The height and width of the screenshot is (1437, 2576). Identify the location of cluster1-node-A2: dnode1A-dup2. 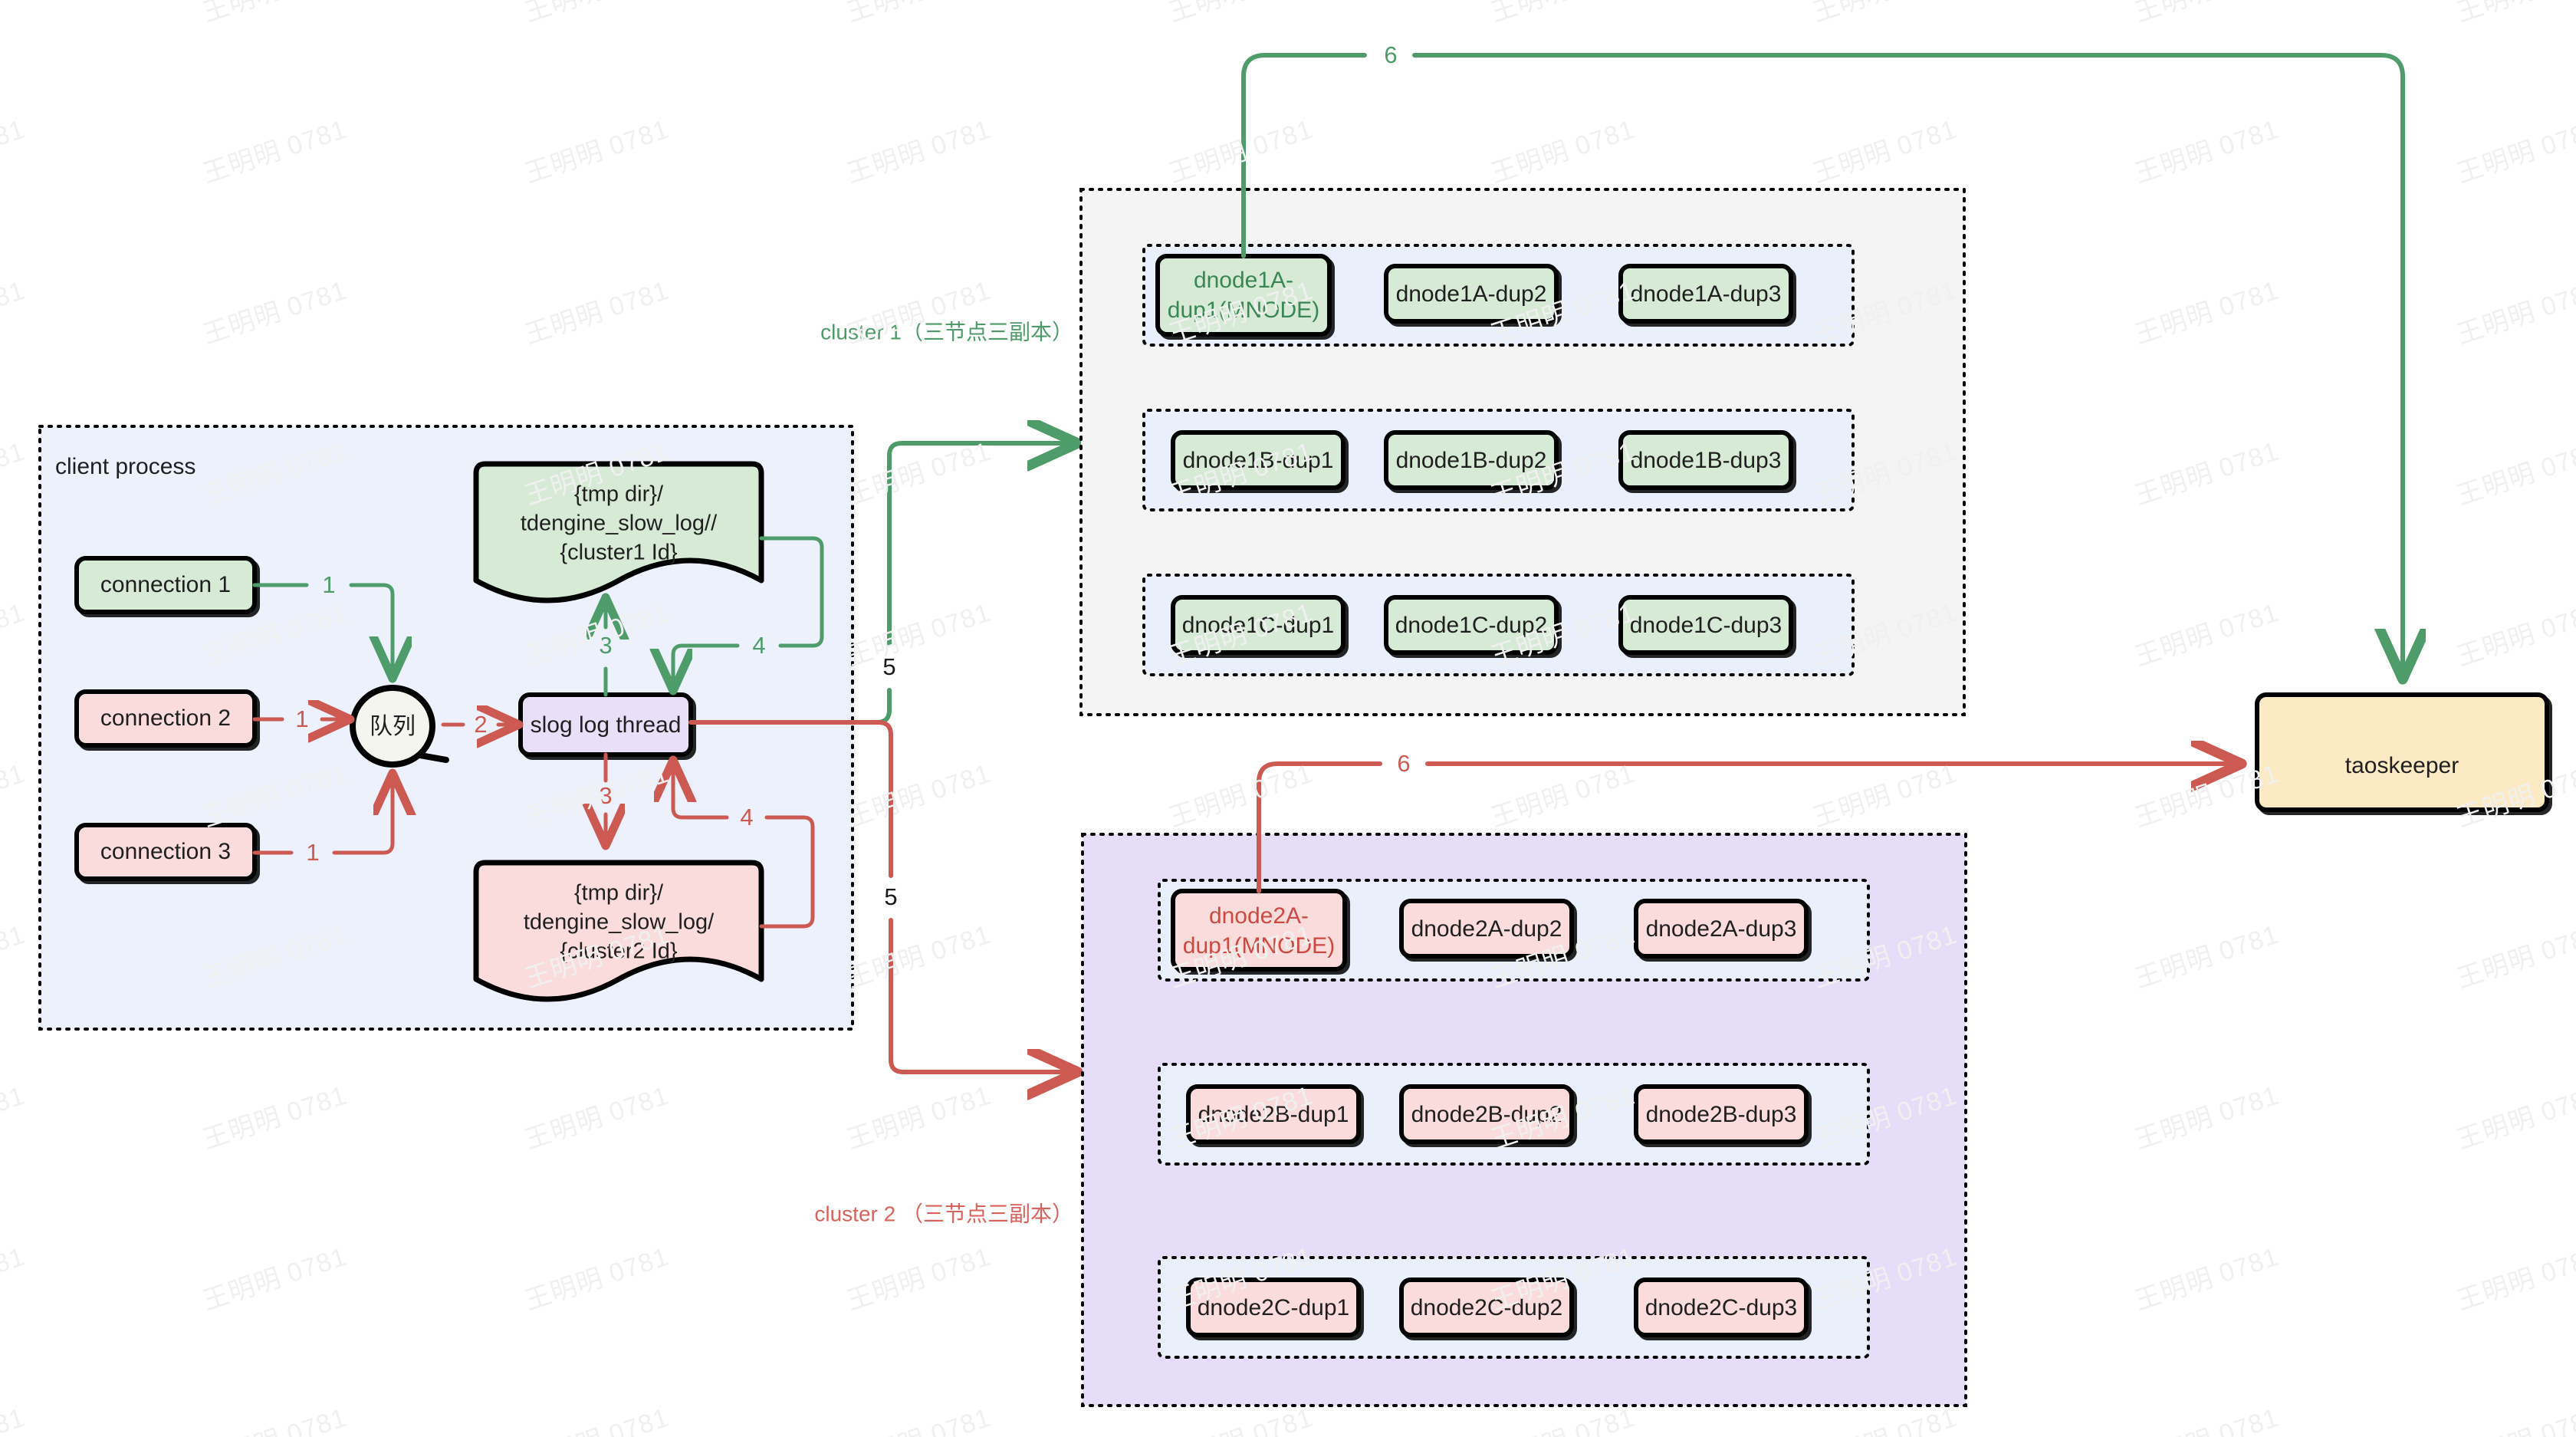
(1471, 294).